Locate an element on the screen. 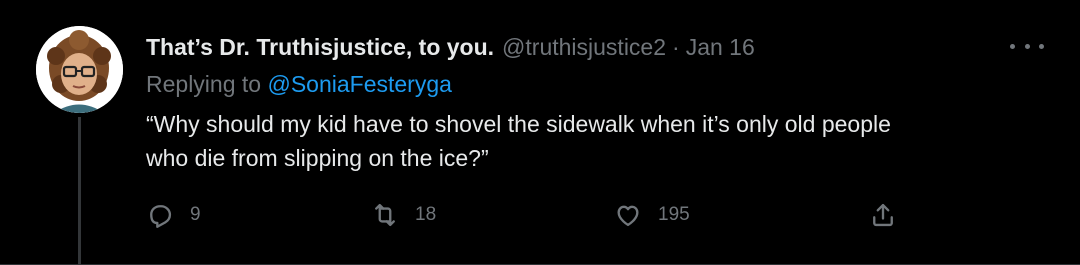  more-horizontal-icon is located at coordinates (1027, 46).